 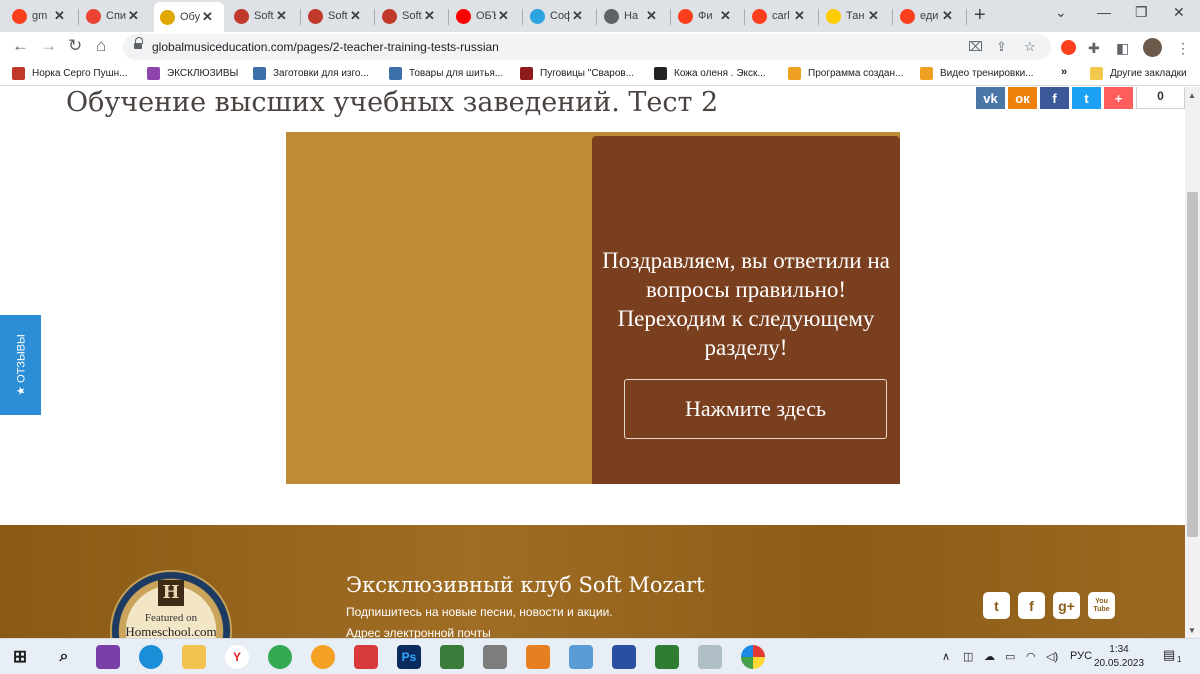 What do you see at coordinates (1101, 605) in the screenshot?
I see `youtube-icon: You Tube` at bounding box center [1101, 605].